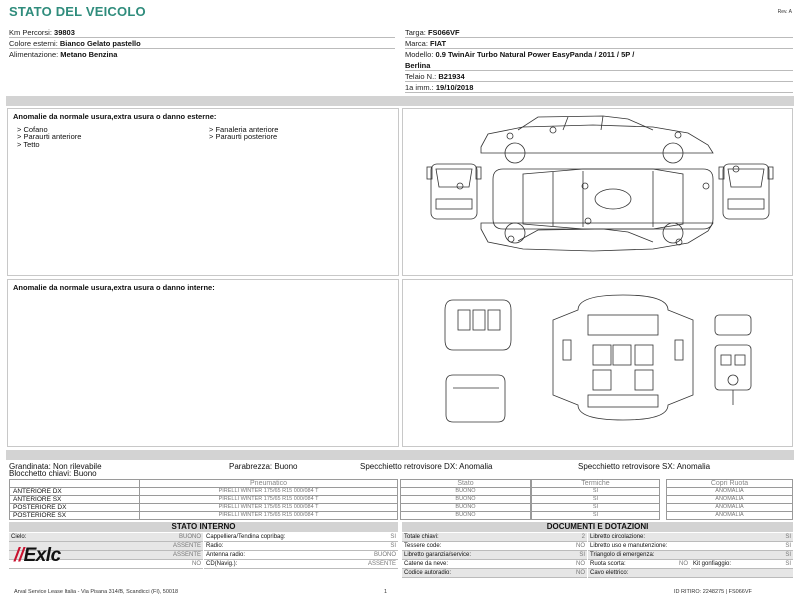 This screenshot has height=600, width=800. I want to click on document-key: Libretto uso e manutenzione:, so click(629, 546).